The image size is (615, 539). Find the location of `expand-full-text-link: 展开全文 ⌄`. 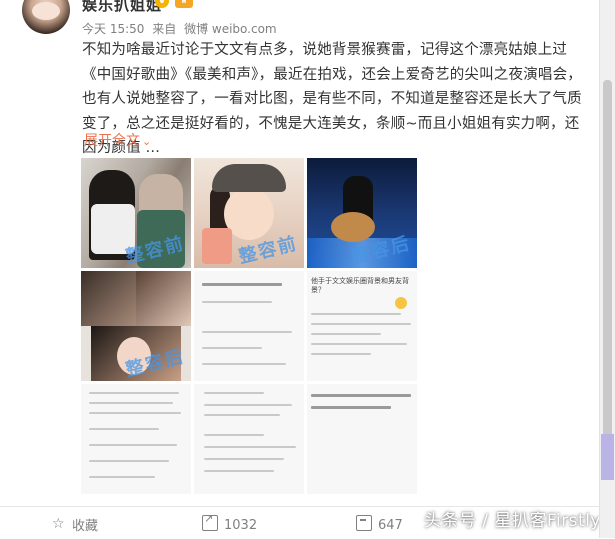

expand-full-text-link: 展开全文 ⌄ is located at coordinates (117, 140).